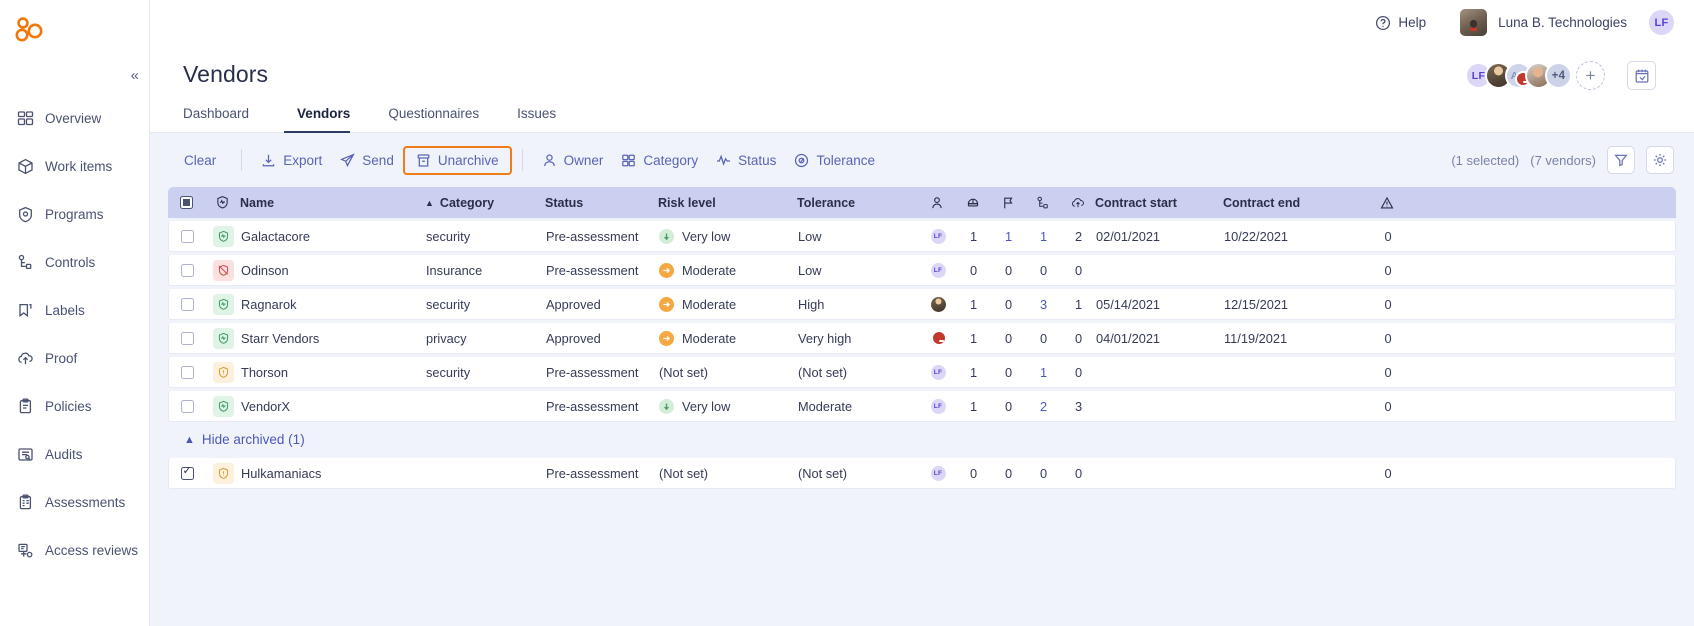  I want to click on settings-button, so click(1660, 160).